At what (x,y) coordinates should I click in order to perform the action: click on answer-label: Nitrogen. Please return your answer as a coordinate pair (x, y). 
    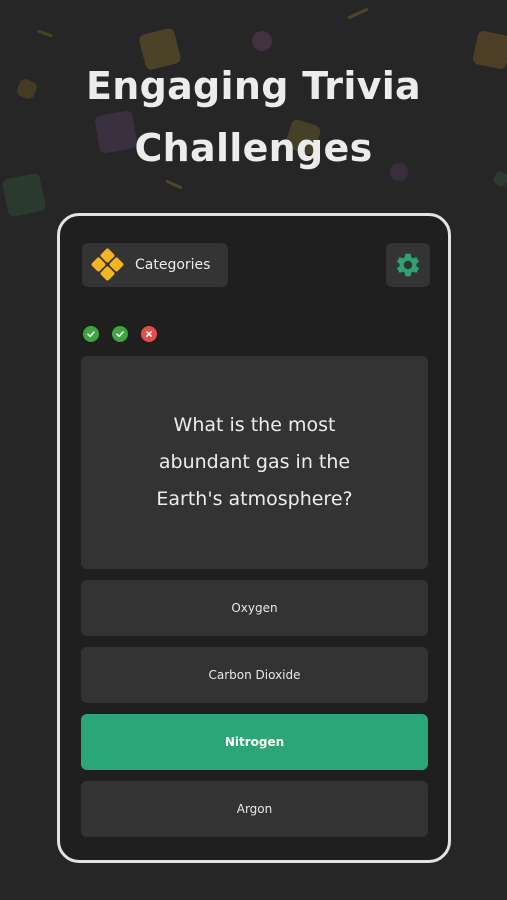
    Looking at the image, I should click on (254, 742).